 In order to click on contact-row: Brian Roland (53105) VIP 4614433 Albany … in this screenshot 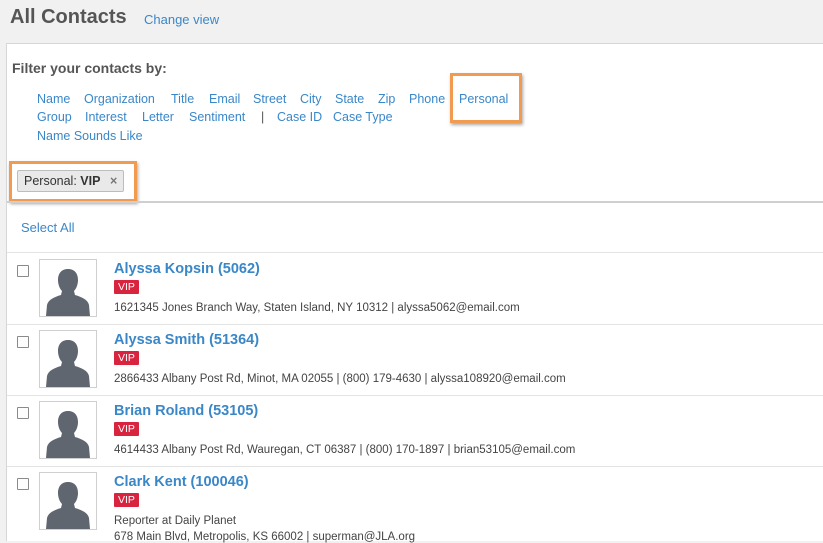, I will do `click(415, 431)`.